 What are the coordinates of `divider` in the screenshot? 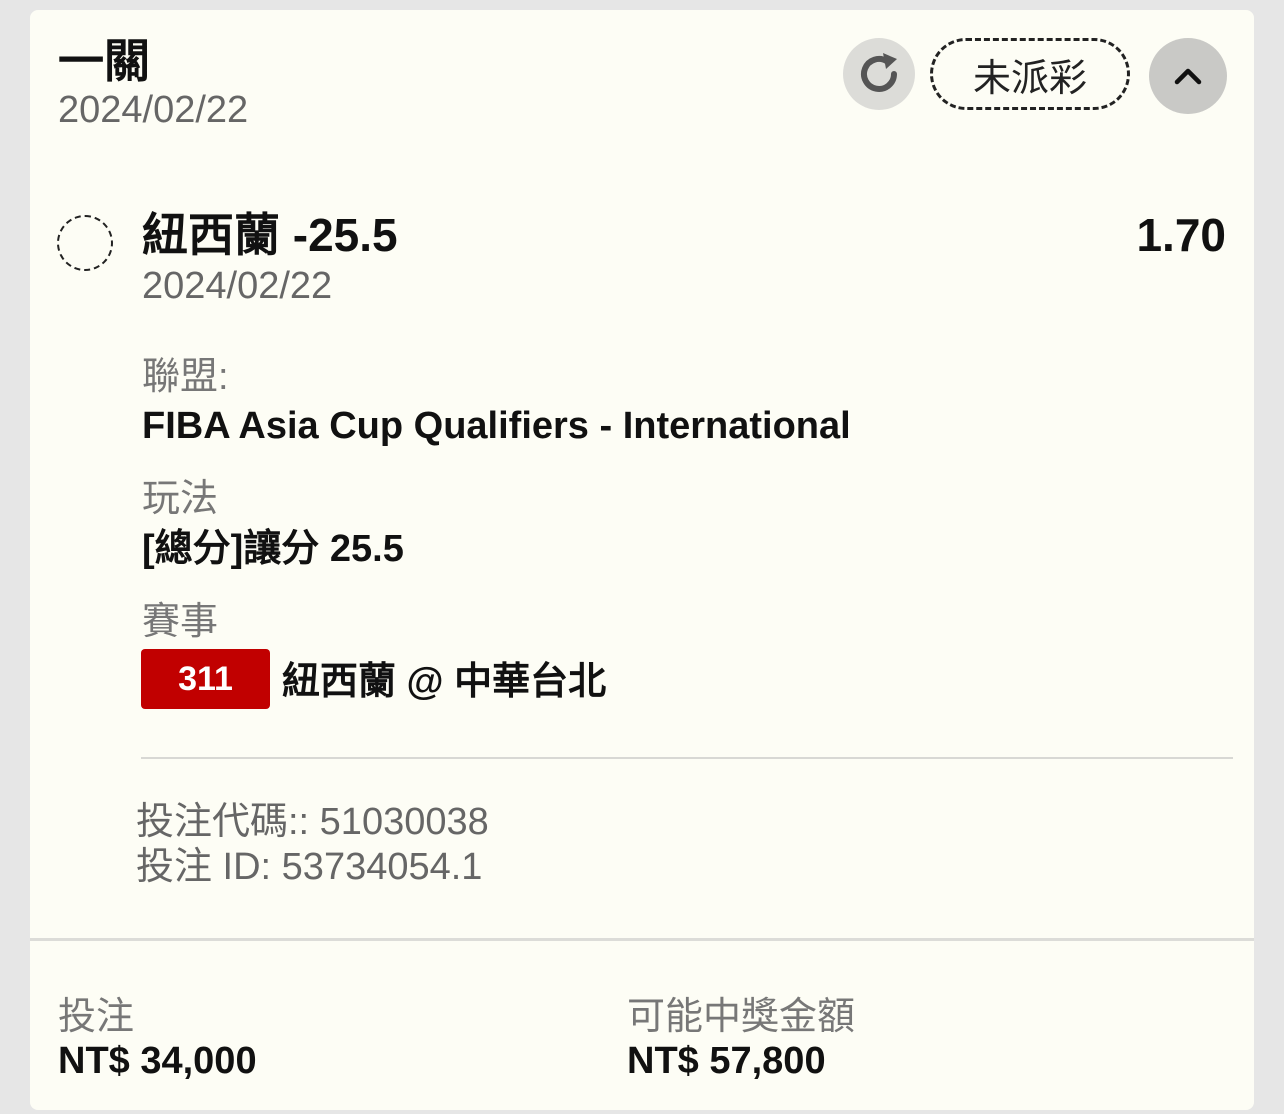 It's located at (687, 758).